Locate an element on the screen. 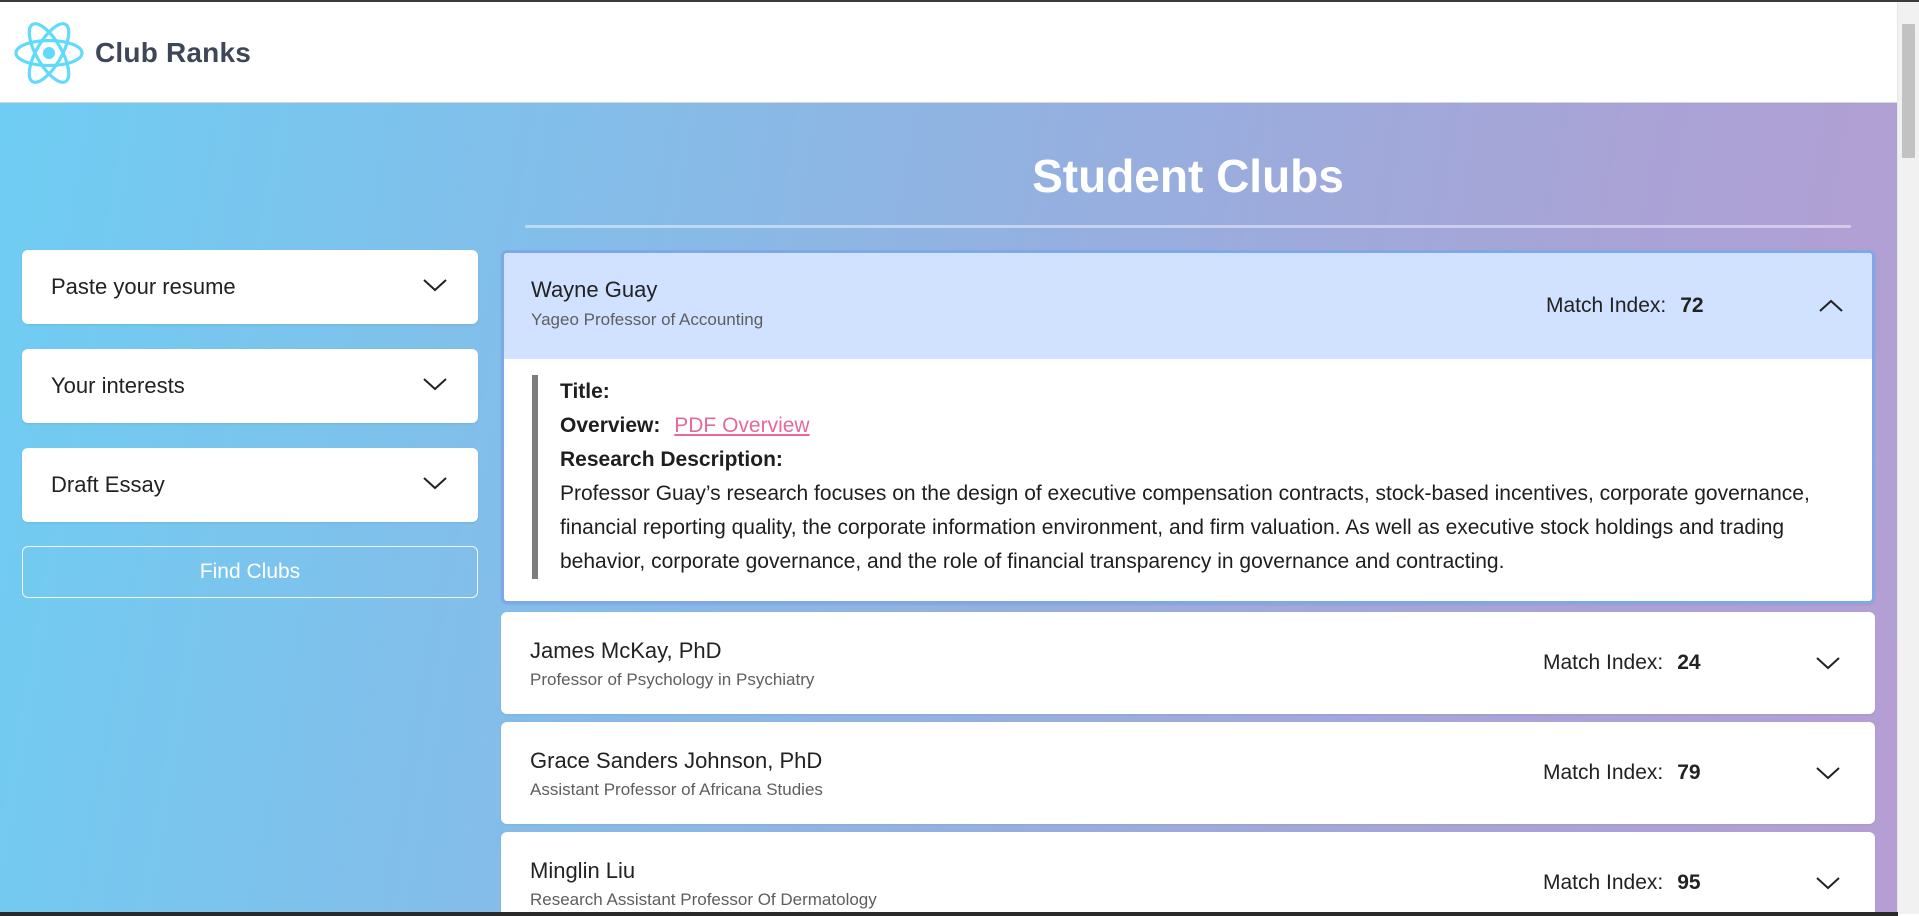 Image resolution: width=1919 pixels, height=916 pixels. app-title: Club Ranks is located at coordinates (173, 53).